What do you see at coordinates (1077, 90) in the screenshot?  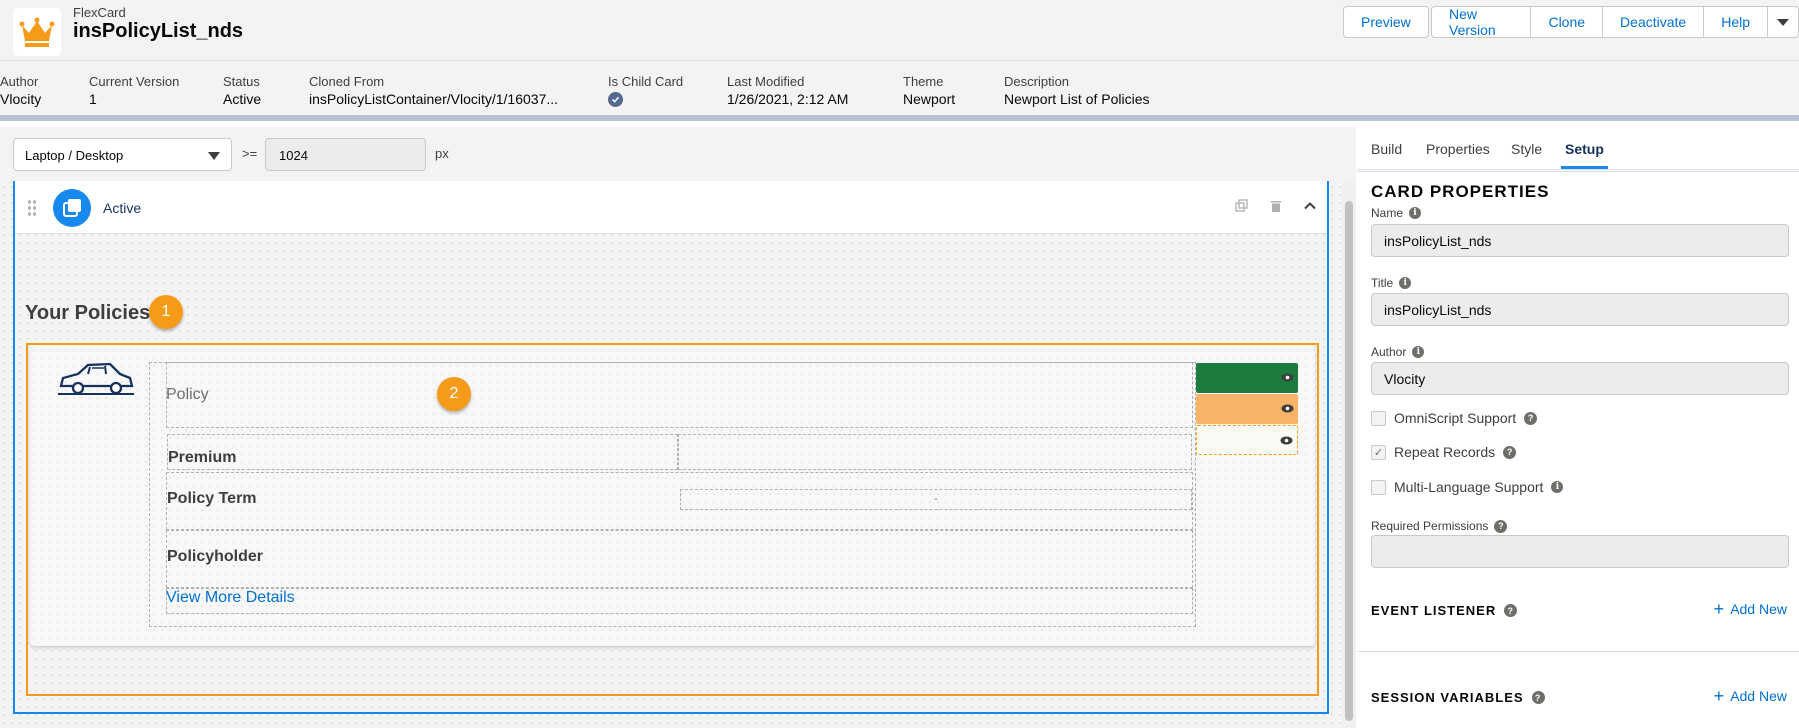 I see `meta-description: Description Newport List of Policies` at bounding box center [1077, 90].